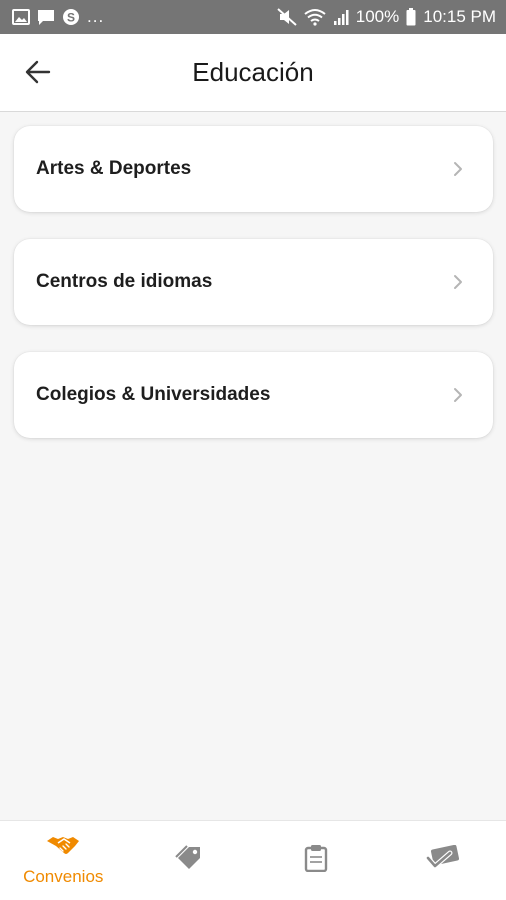 Image resolution: width=506 pixels, height=900 pixels. Describe the element at coordinates (63, 876) in the screenshot. I see `nav-convenios-label: Convenios` at that location.